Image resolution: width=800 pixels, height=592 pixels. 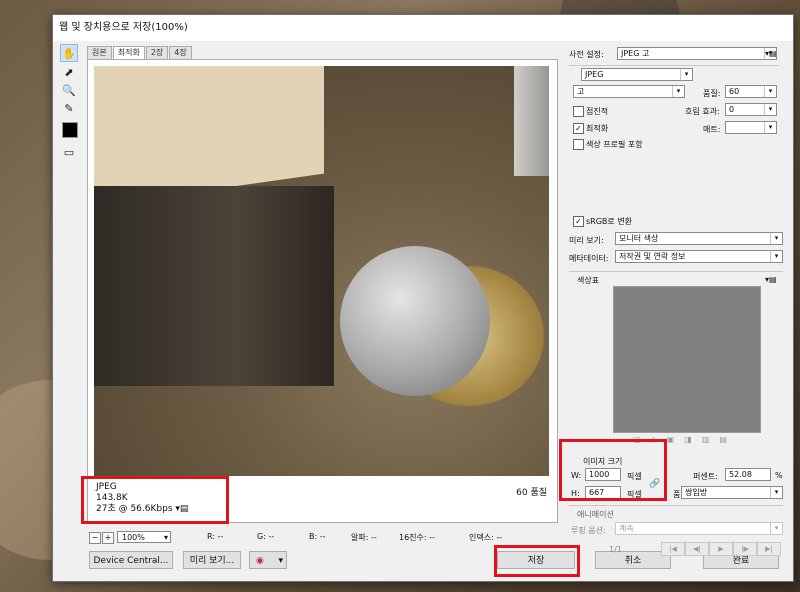 What do you see at coordinates (721, 549) in the screenshot?
I see `play-icon: ▶` at bounding box center [721, 549].